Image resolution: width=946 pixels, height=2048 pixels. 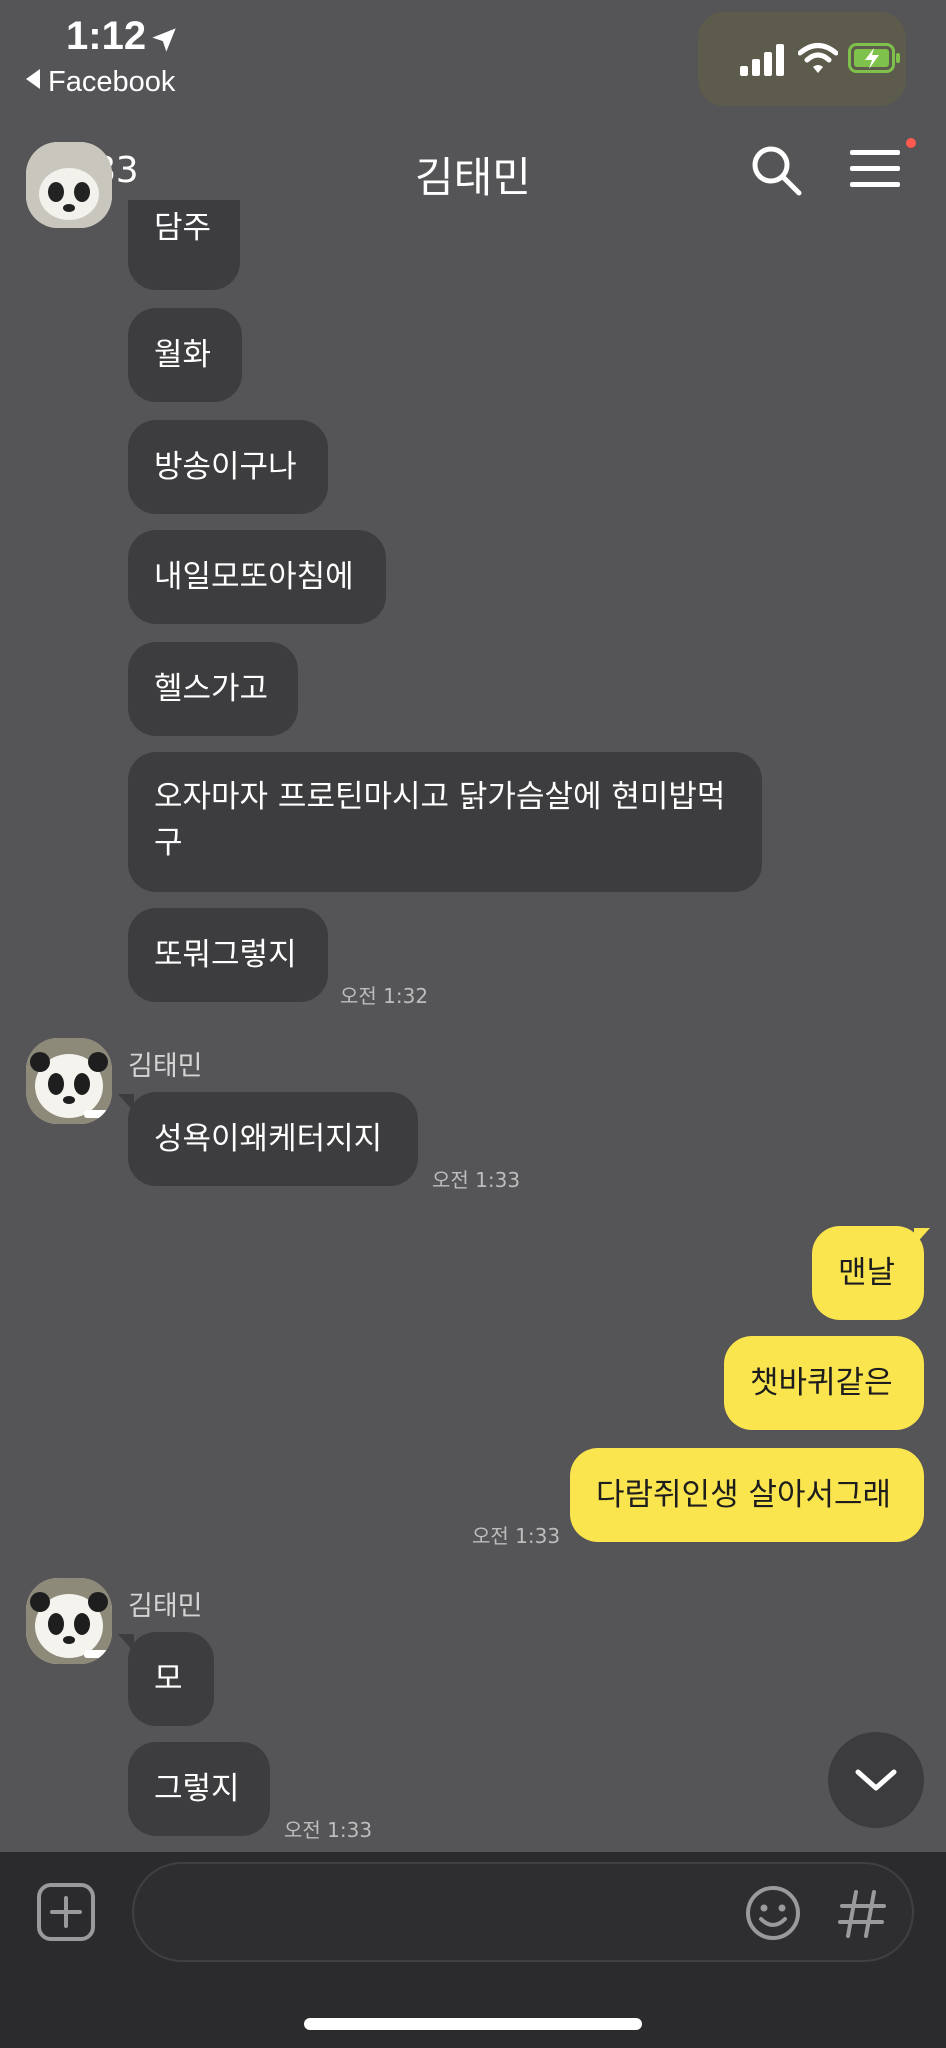 I want to click on wifi-icon, so click(x=818, y=58).